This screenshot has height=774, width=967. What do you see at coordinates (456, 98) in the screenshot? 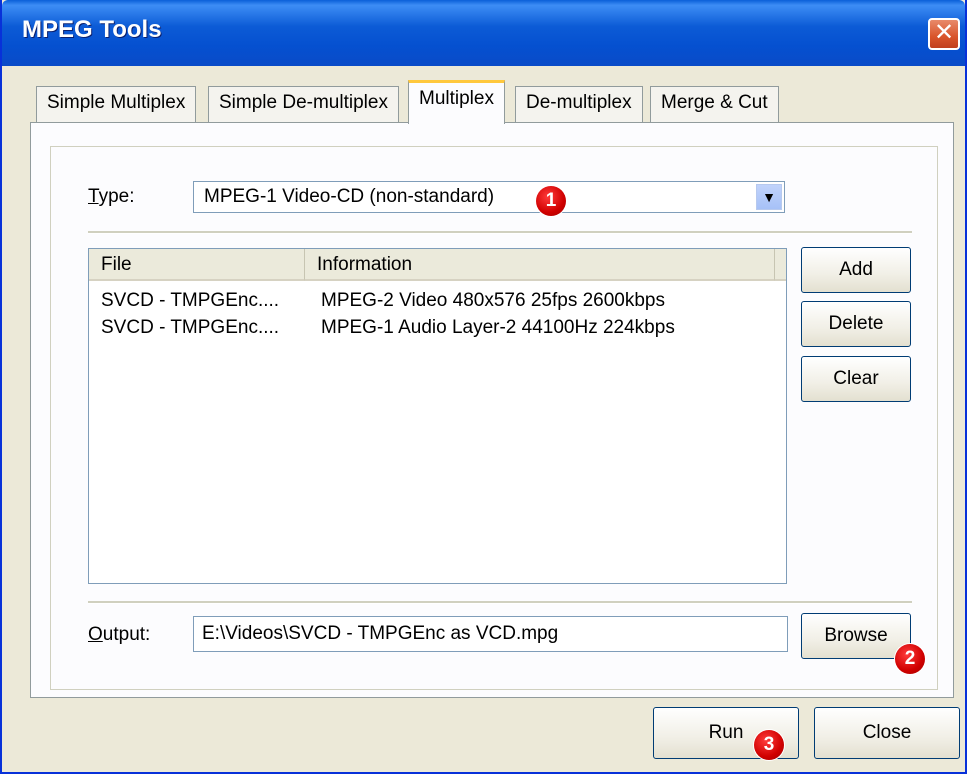
I see `tab-label: Multiplex` at bounding box center [456, 98].